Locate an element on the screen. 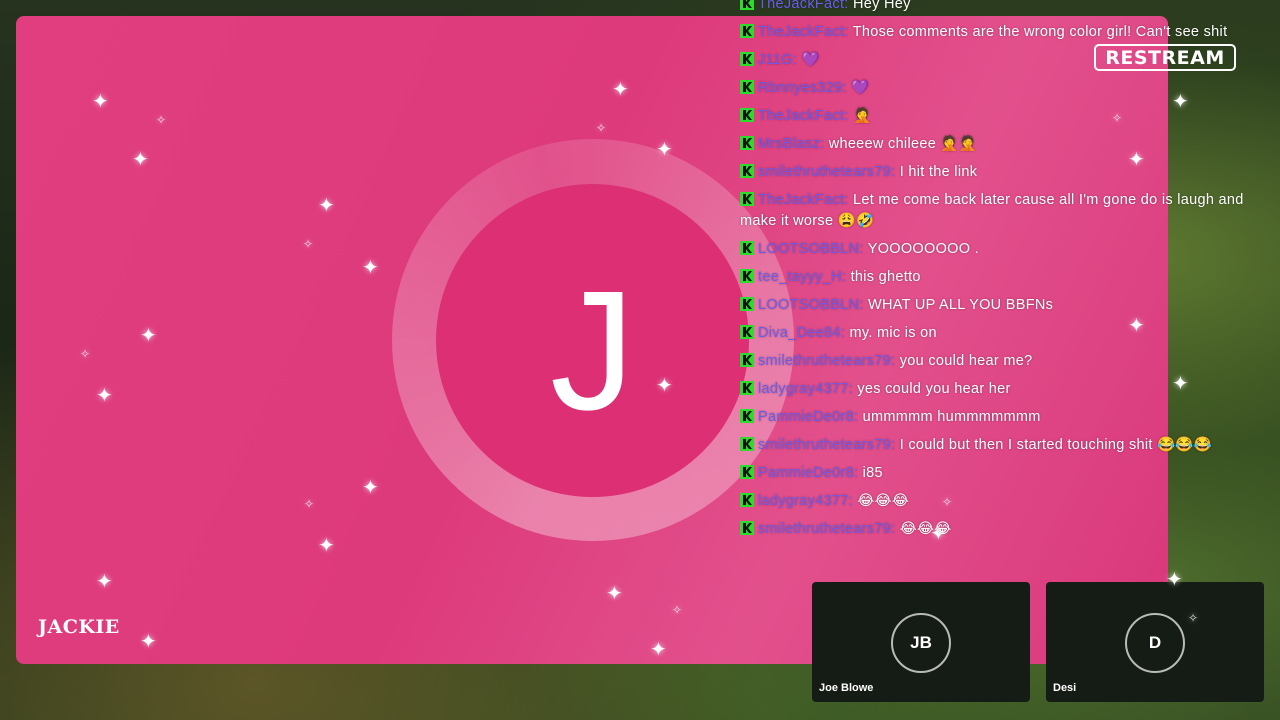  chat-text: YOOOOOOOO . is located at coordinates (923, 249).